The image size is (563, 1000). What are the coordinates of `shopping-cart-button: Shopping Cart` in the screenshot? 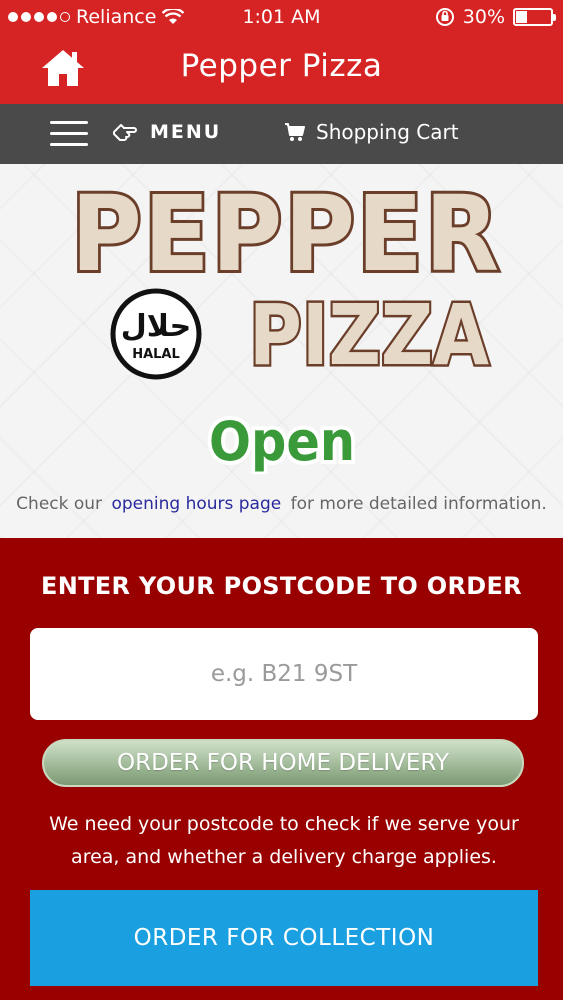 It's located at (371, 132).